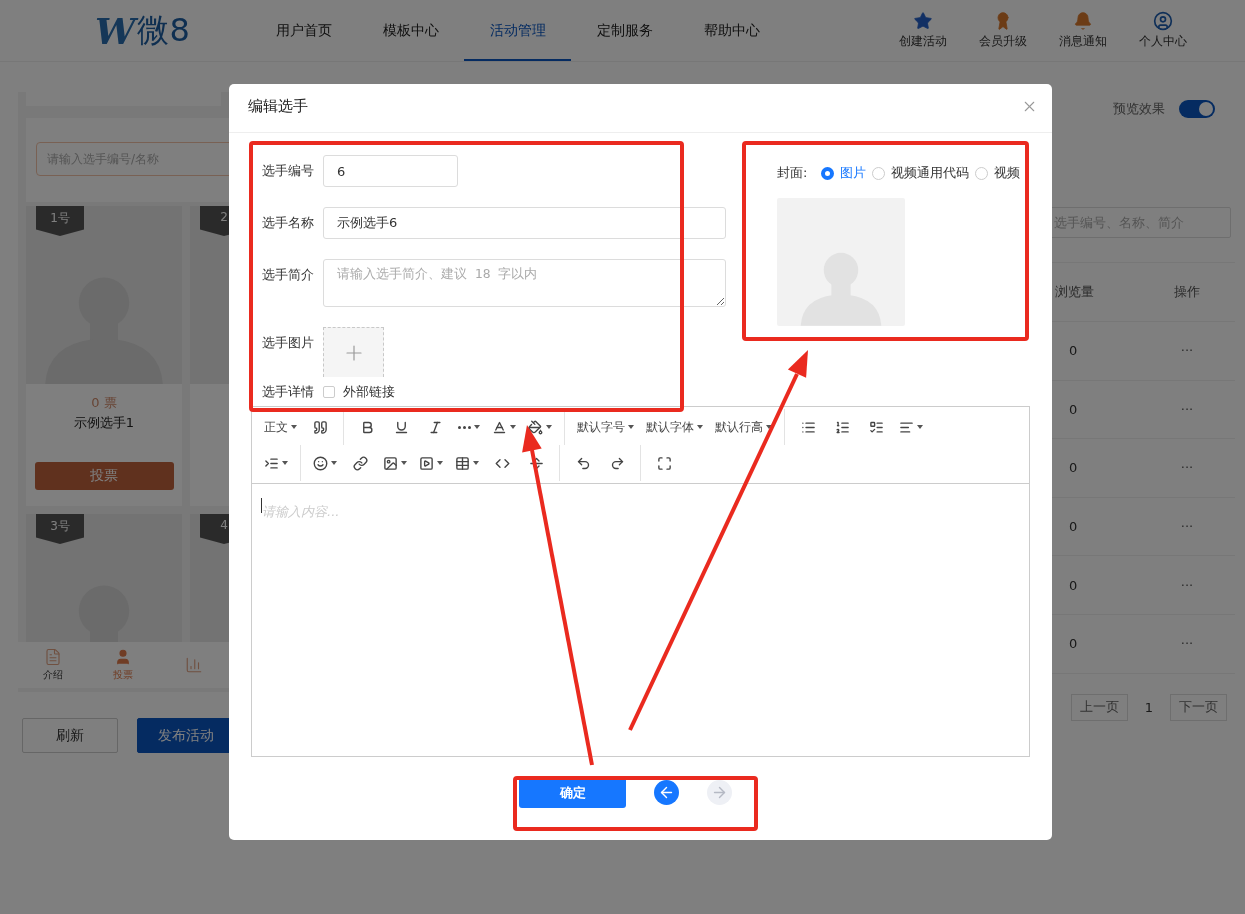  Describe the element at coordinates (524, 223) in the screenshot. I see `name-field: 示例选手6` at that location.